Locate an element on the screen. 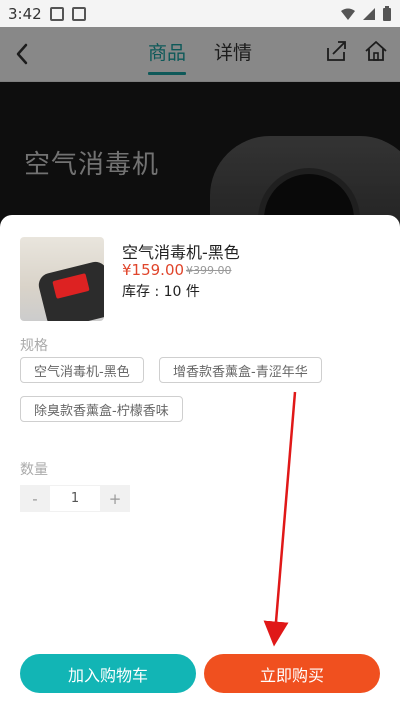 The height and width of the screenshot is (711, 400). top-app-bar: 商品 详情 is located at coordinates (200, 54).